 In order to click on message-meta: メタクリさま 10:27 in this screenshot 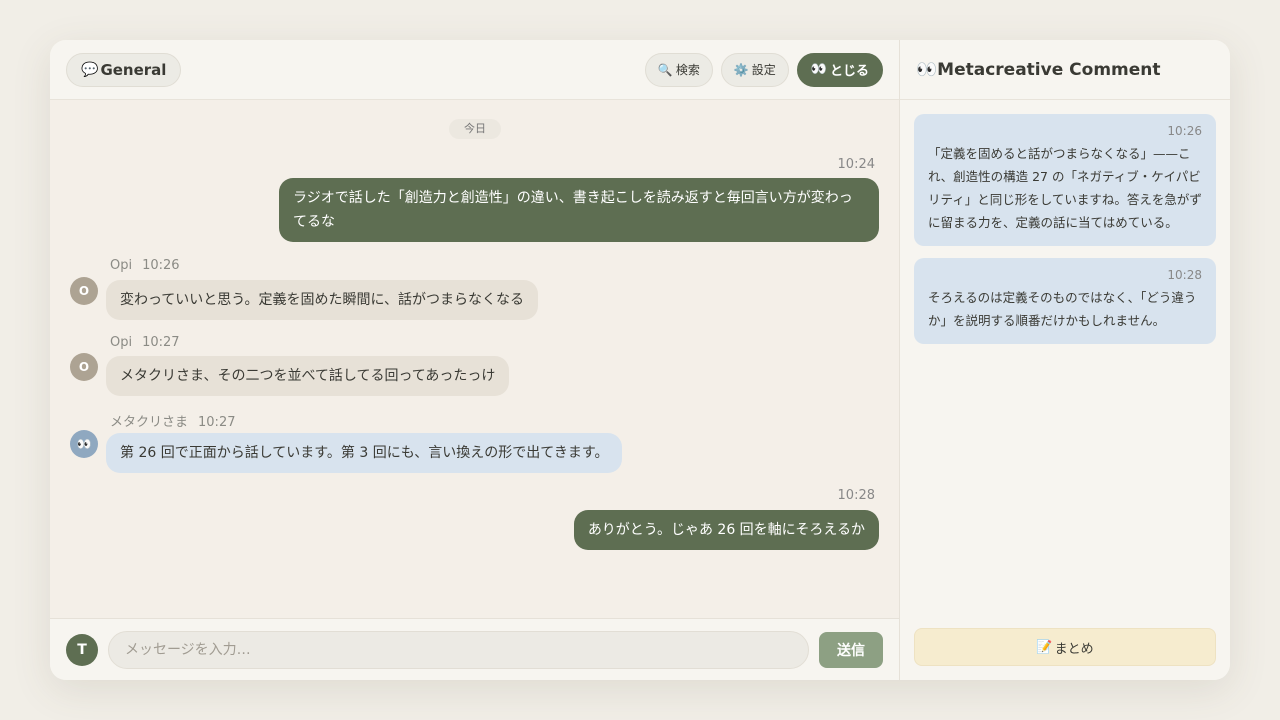, I will do `click(172, 420)`.